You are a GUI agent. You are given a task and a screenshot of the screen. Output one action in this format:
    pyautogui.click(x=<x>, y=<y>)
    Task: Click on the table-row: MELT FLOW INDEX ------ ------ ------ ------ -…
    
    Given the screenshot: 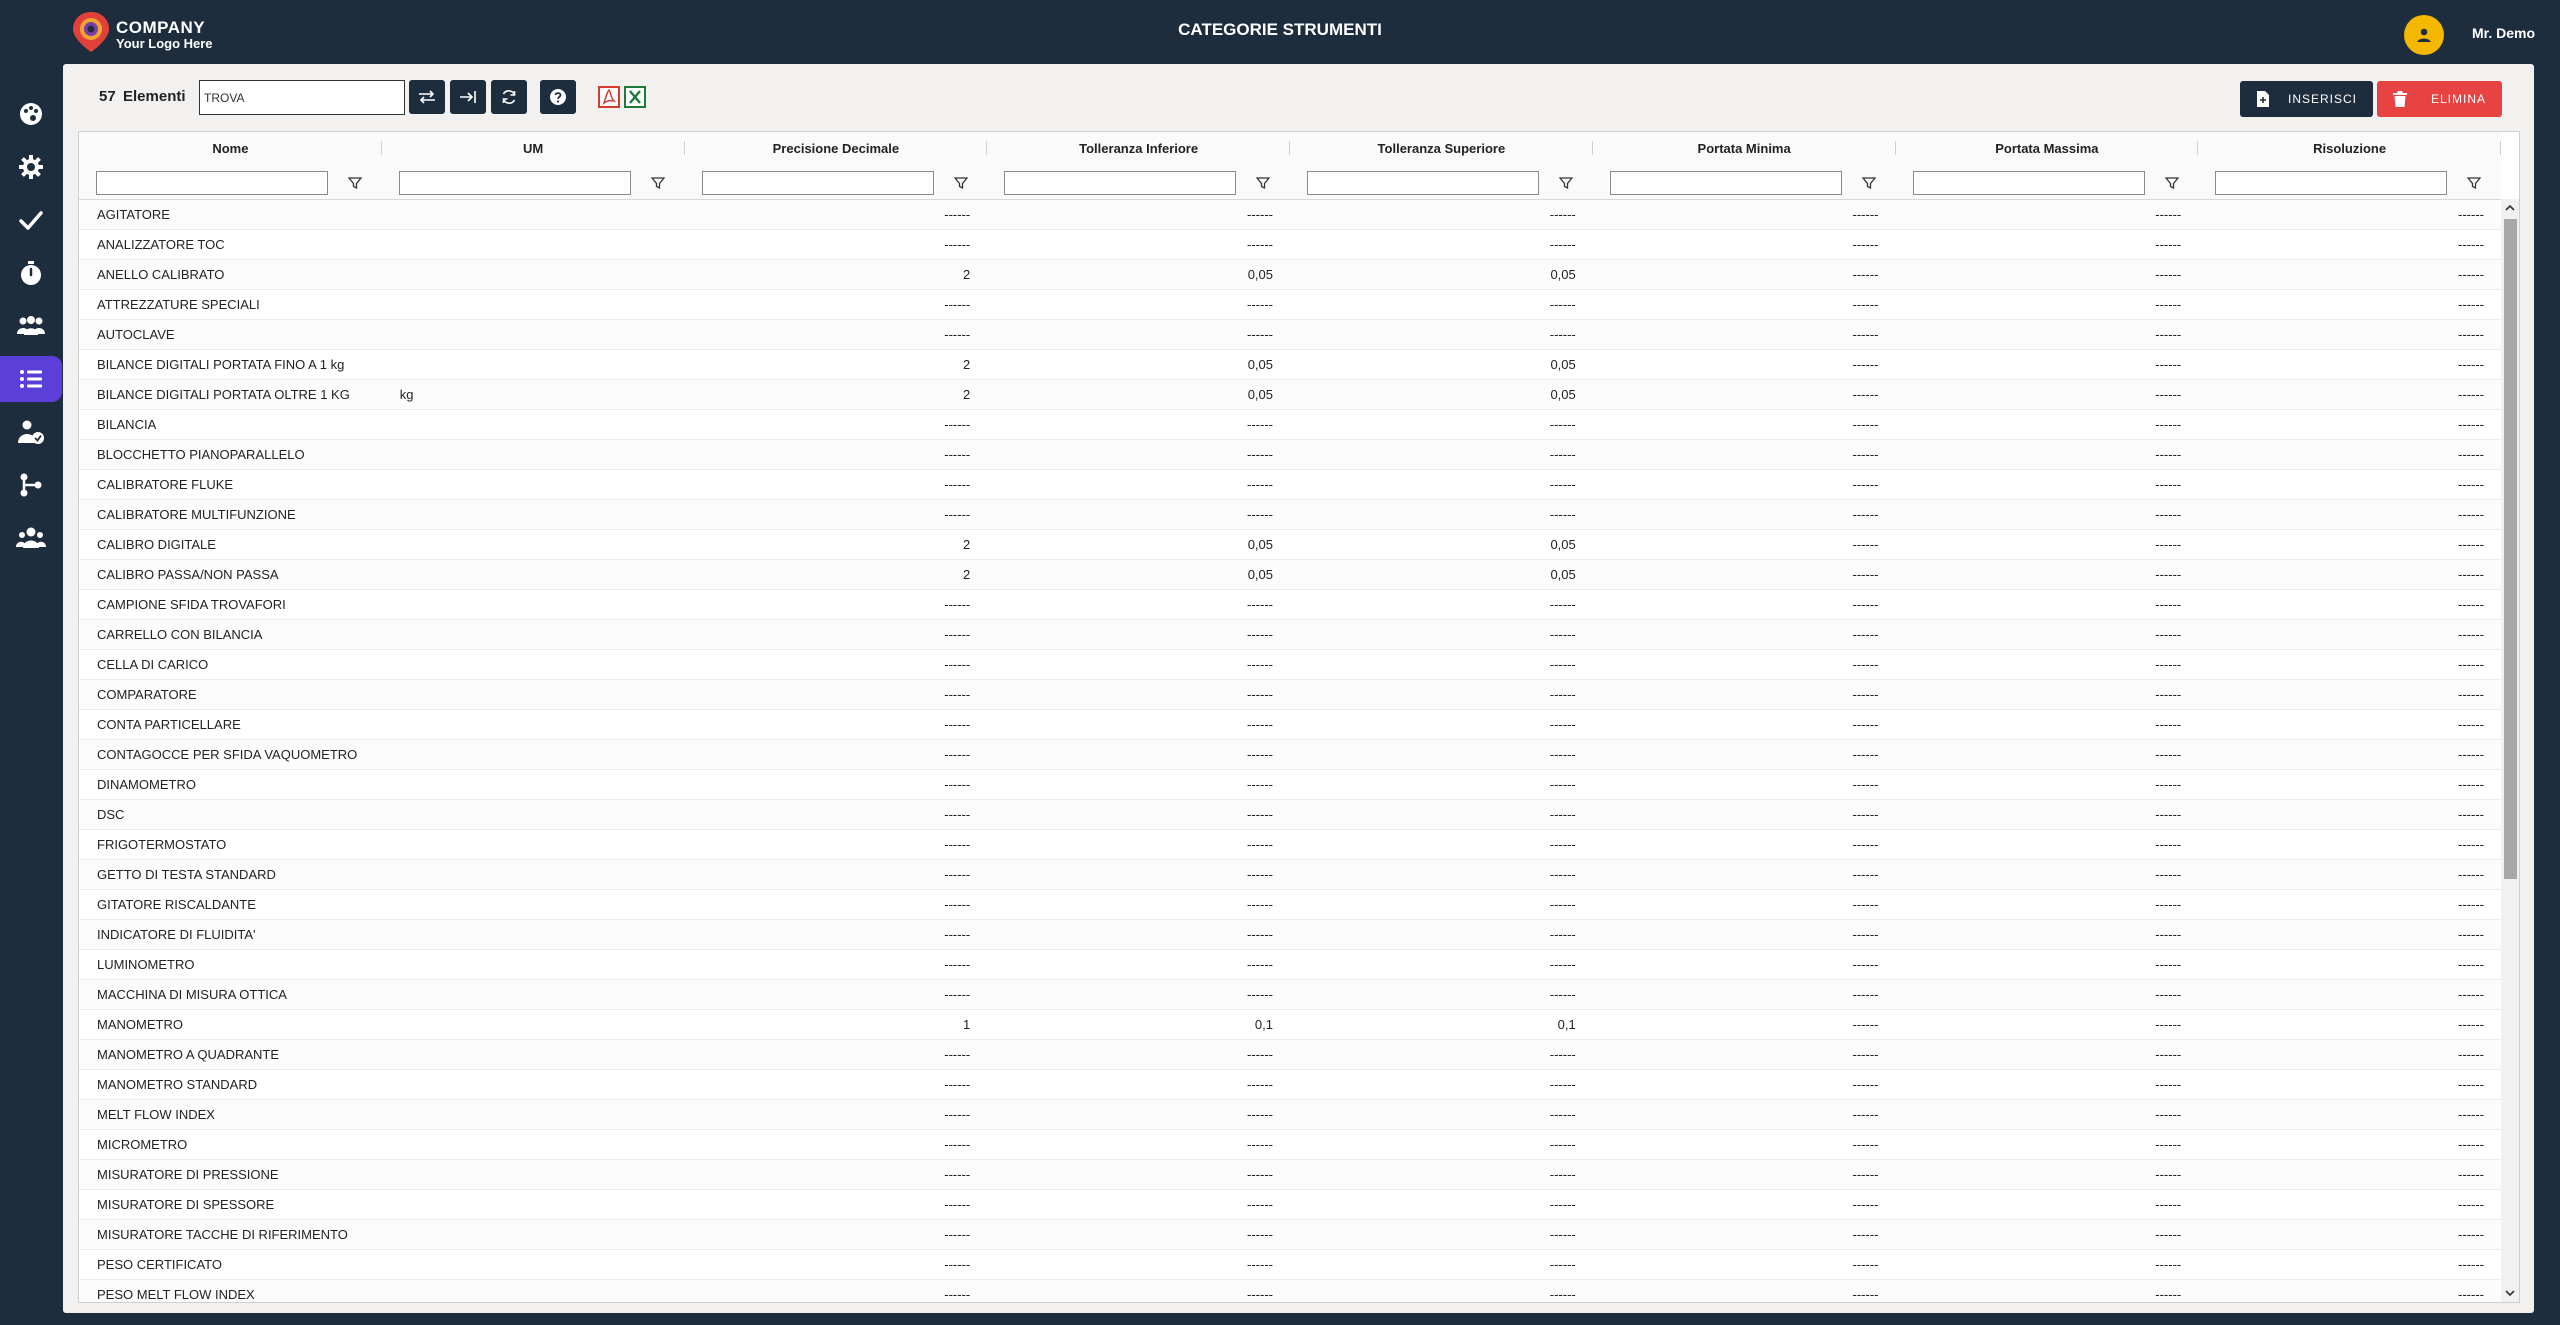 What is the action you would take?
    pyautogui.click(x=1290, y=1115)
    